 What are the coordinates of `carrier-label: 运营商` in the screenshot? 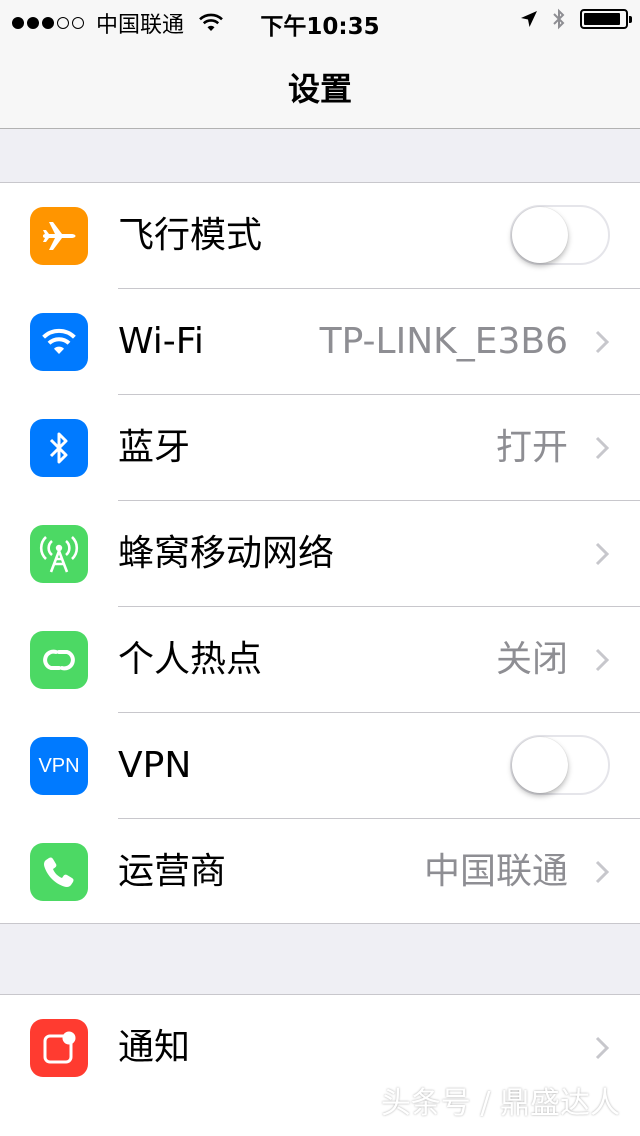 It's located at (172, 871).